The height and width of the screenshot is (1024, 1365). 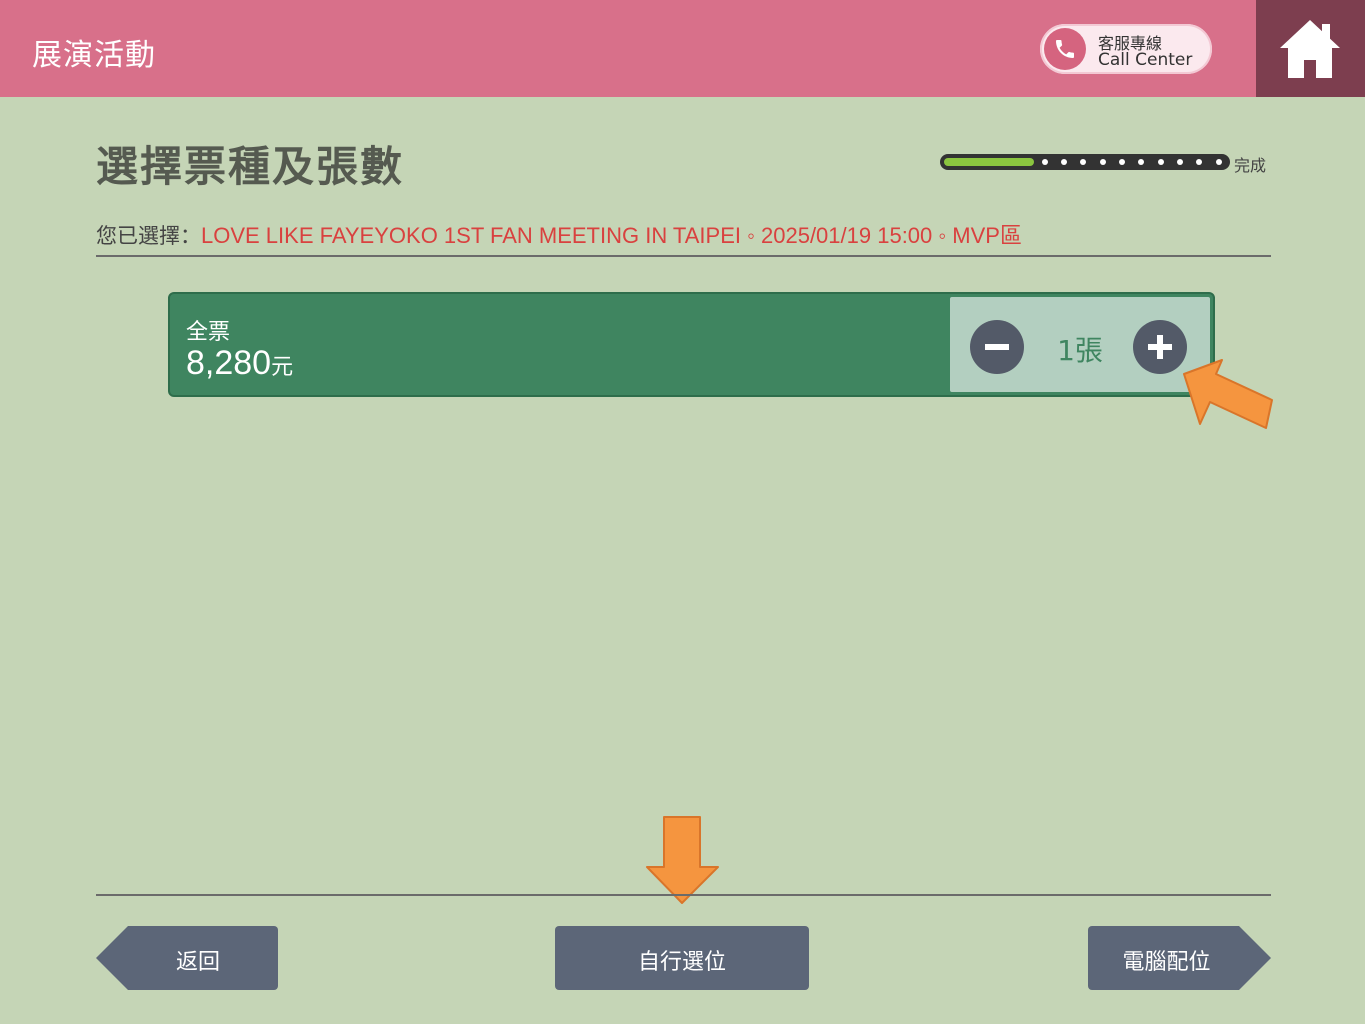 What do you see at coordinates (148, 236) in the screenshot?
I see `selection-label: 您已選擇：` at bounding box center [148, 236].